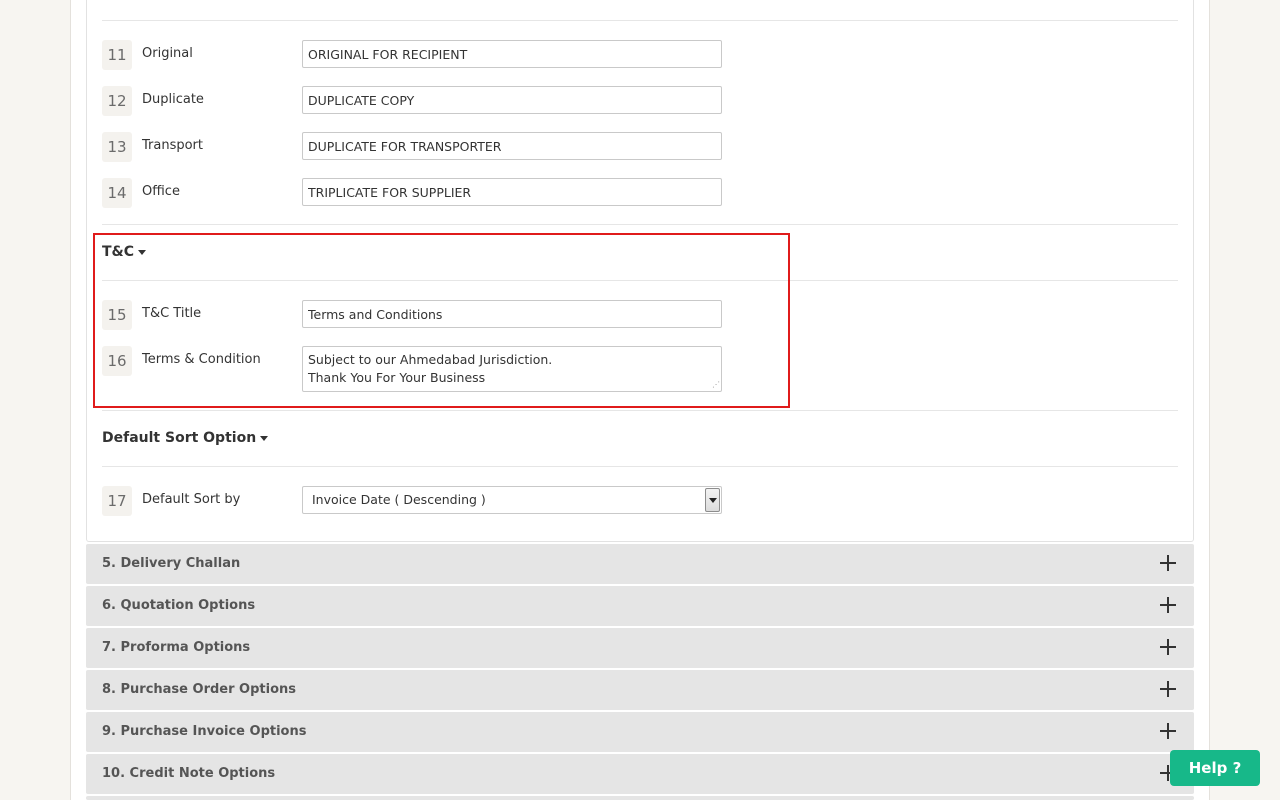 The width and height of the screenshot is (1280, 800). I want to click on accordion-proforma-options: 7. Proforma Options, so click(640, 648).